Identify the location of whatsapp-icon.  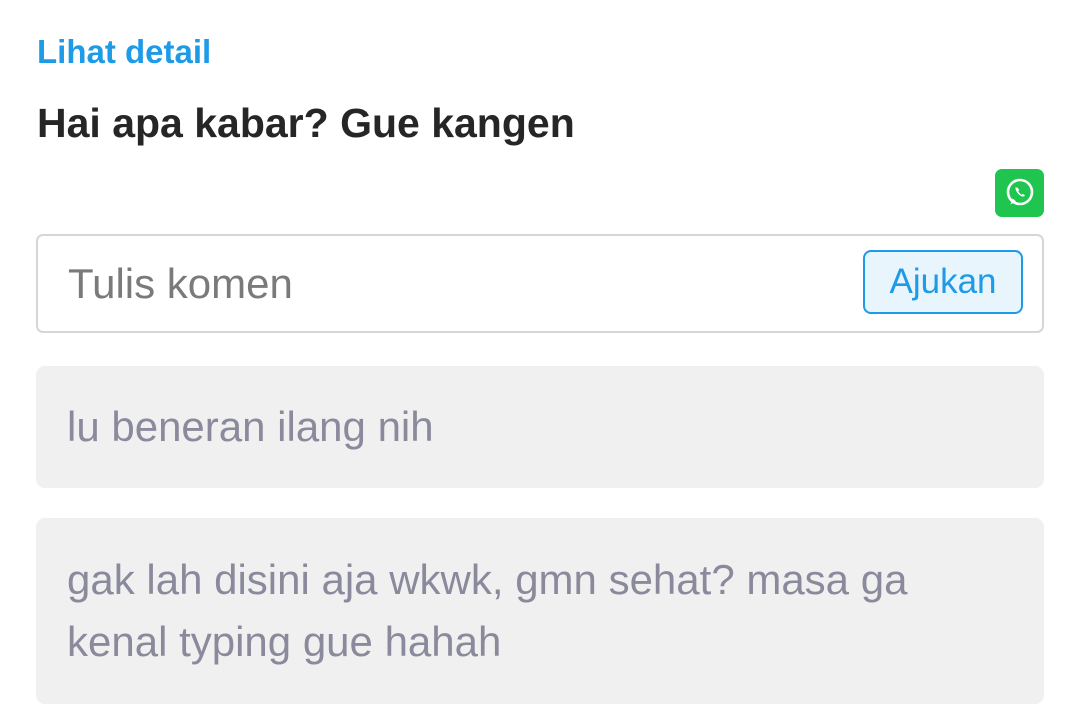
(1019, 192).